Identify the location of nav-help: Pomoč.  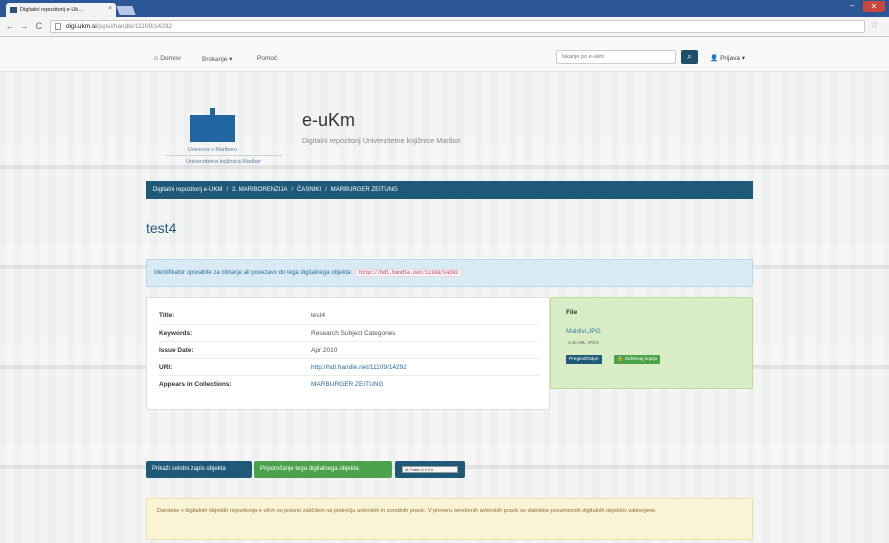
(267, 58).